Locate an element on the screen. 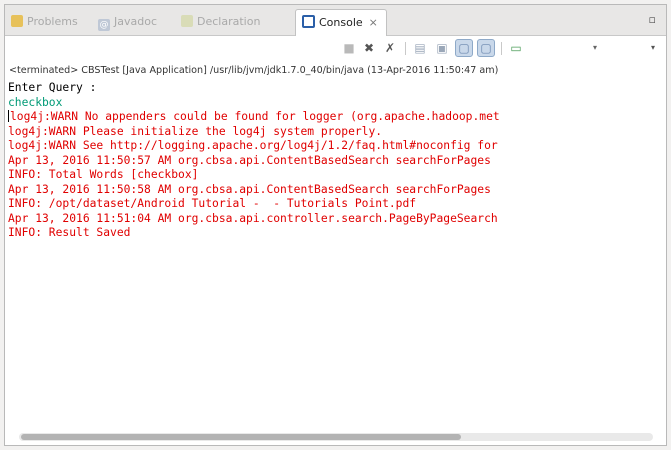 Image resolution: width=671 pixels, height=450 pixels. console-line: INFO: Total Words [checkbox] is located at coordinates (334, 175).